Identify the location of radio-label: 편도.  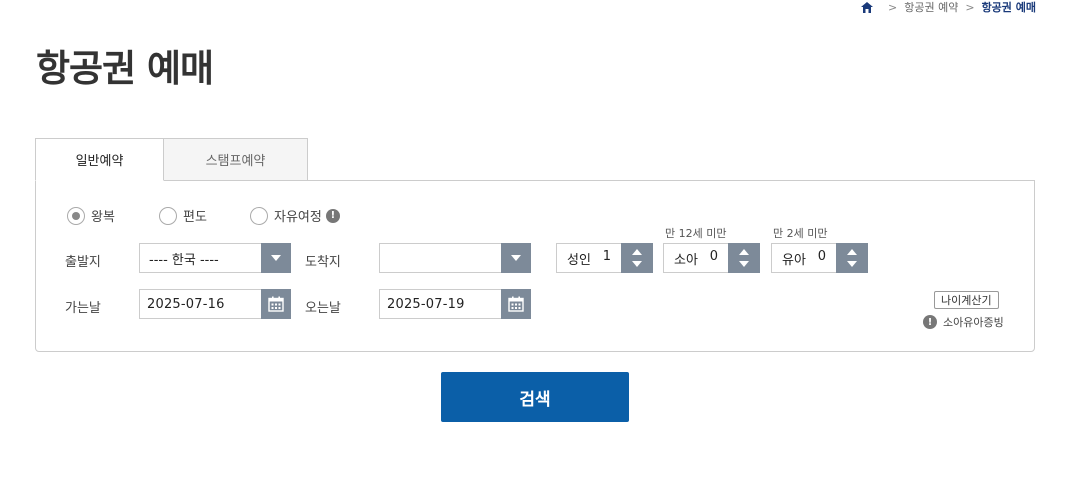
(195, 217).